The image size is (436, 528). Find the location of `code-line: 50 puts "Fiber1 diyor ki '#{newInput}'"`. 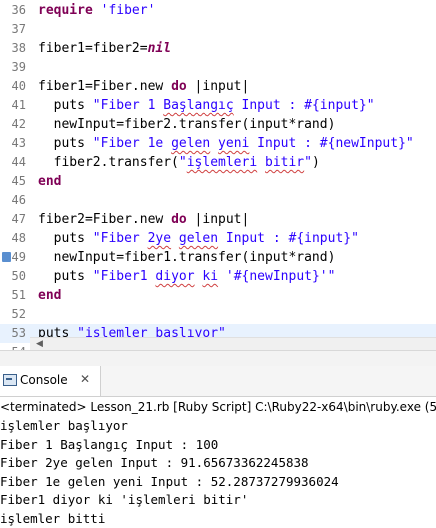

code-line: 50 puts "Fiber1 diyor ki '#{newInput}'" is located at coordinates (218, 276).